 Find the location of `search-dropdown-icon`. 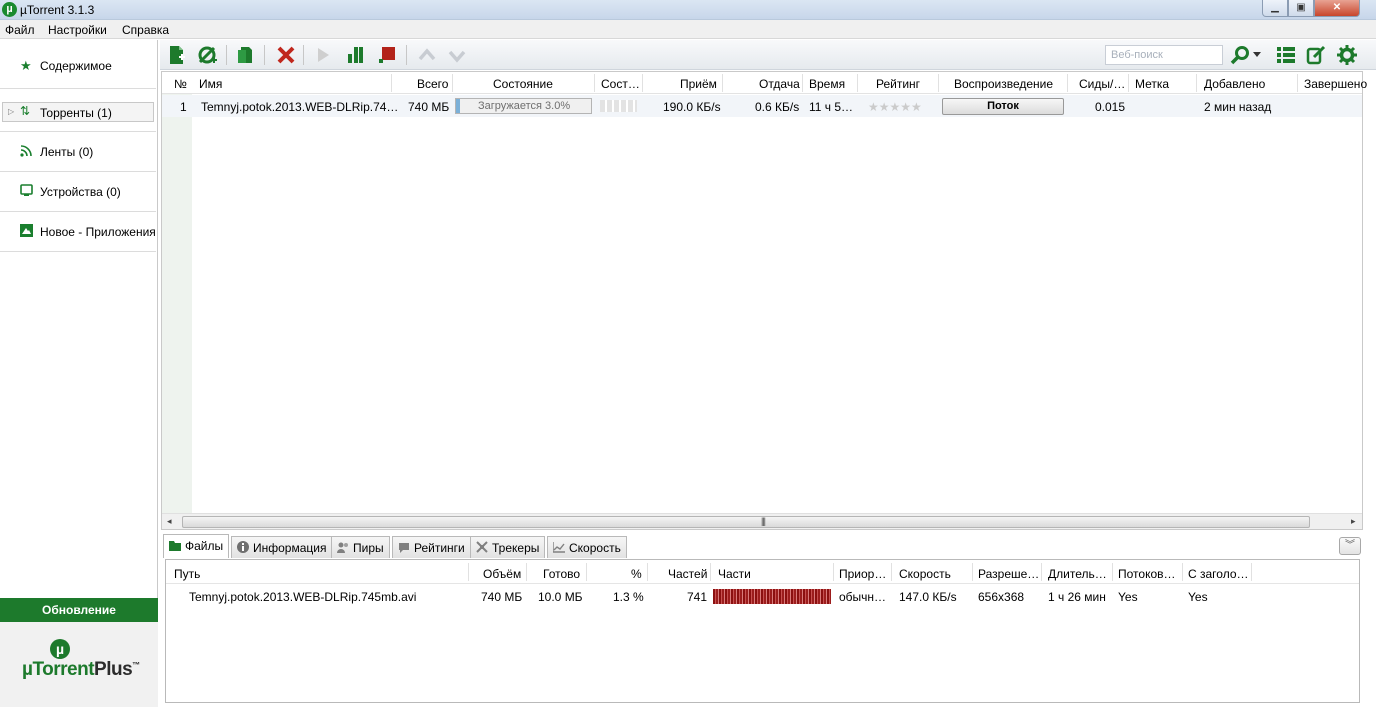

search-dropdown-icon is located at coordinates (1257, 55).